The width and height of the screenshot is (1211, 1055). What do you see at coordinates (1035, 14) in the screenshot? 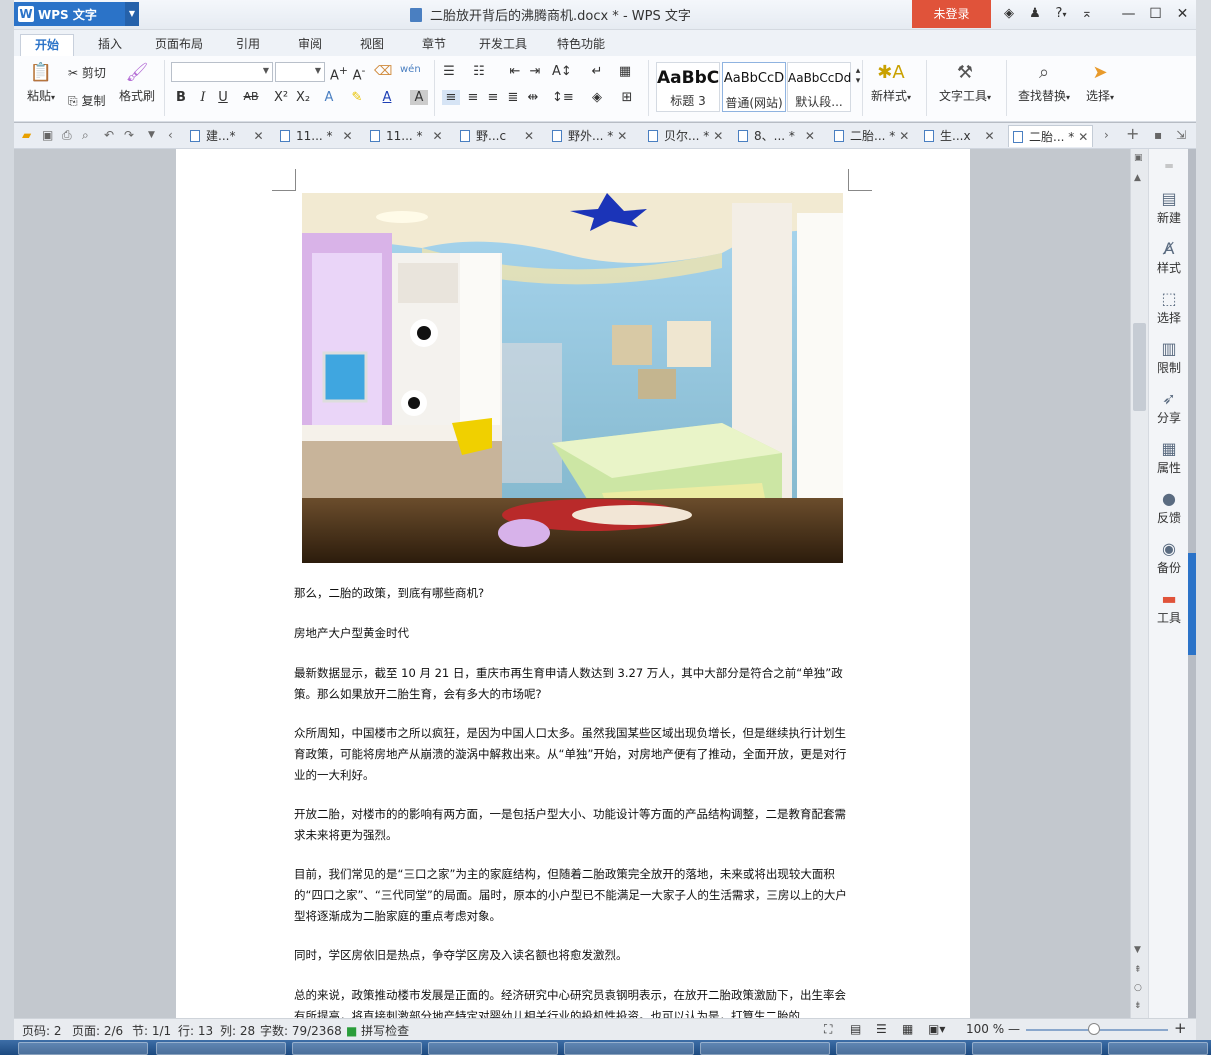
I see `shirt-icon: ♟` at bounding box center [1035, 14].